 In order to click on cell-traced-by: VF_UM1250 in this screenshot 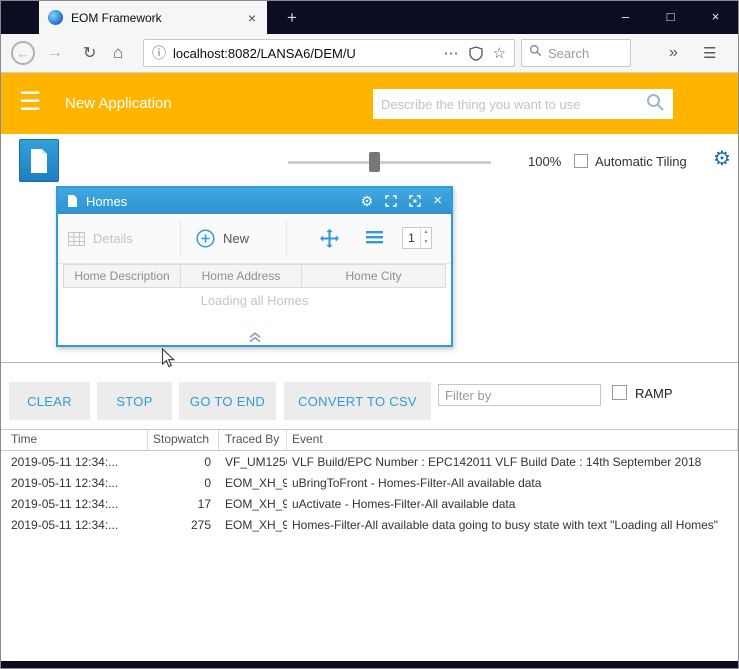, I will do `click(256, 461)`.